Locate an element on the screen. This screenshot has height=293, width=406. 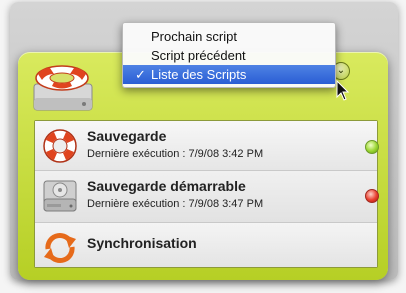
drive-with-life-ring-icon is located at coordinates (63, 85).